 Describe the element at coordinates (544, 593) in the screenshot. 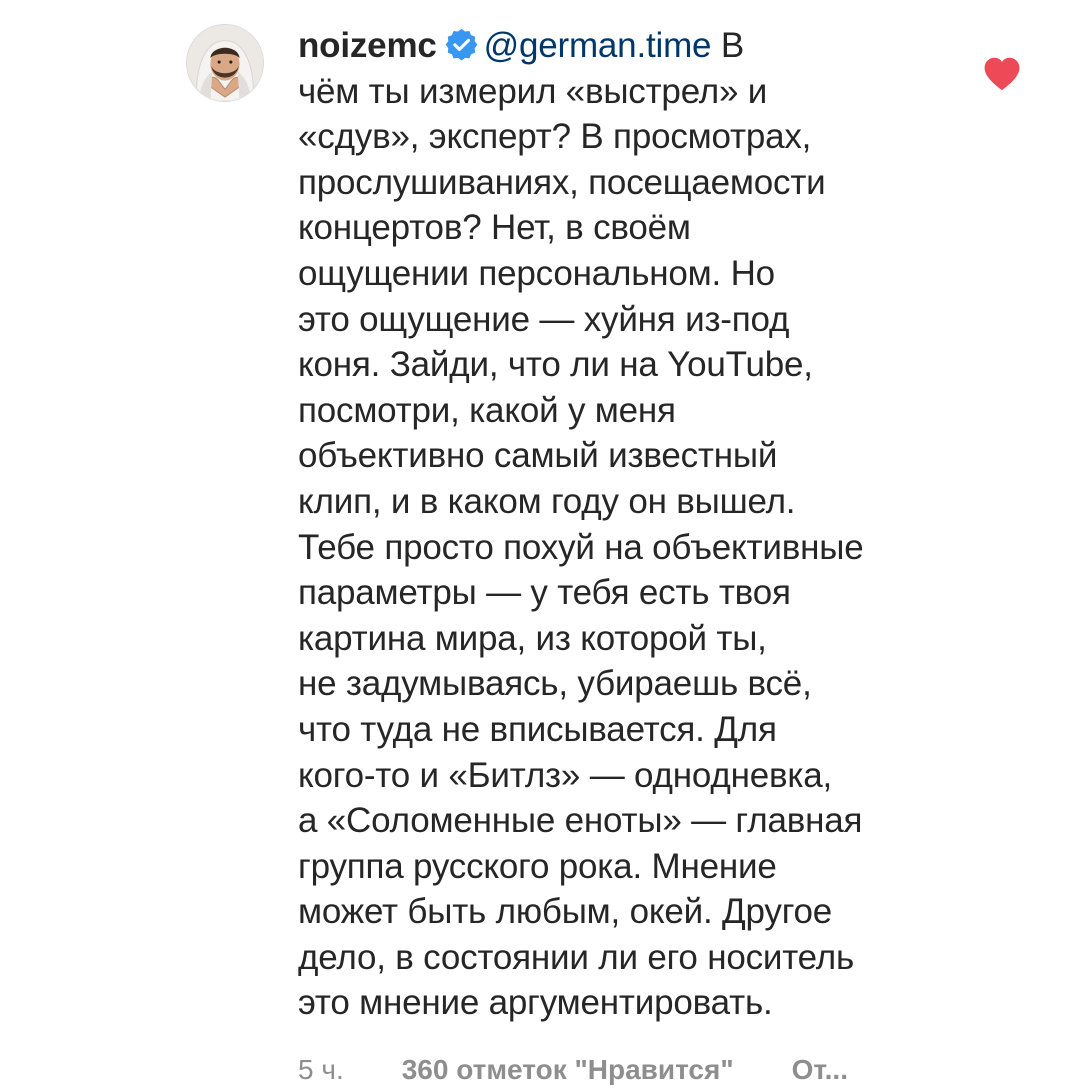

I see `comment-line: параметры — у тебя есть твоя` at that location.